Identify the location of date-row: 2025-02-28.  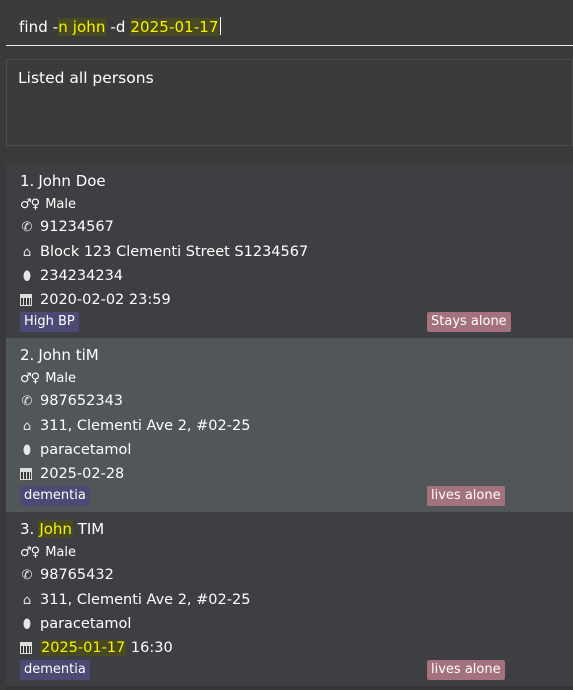
(72, 474).